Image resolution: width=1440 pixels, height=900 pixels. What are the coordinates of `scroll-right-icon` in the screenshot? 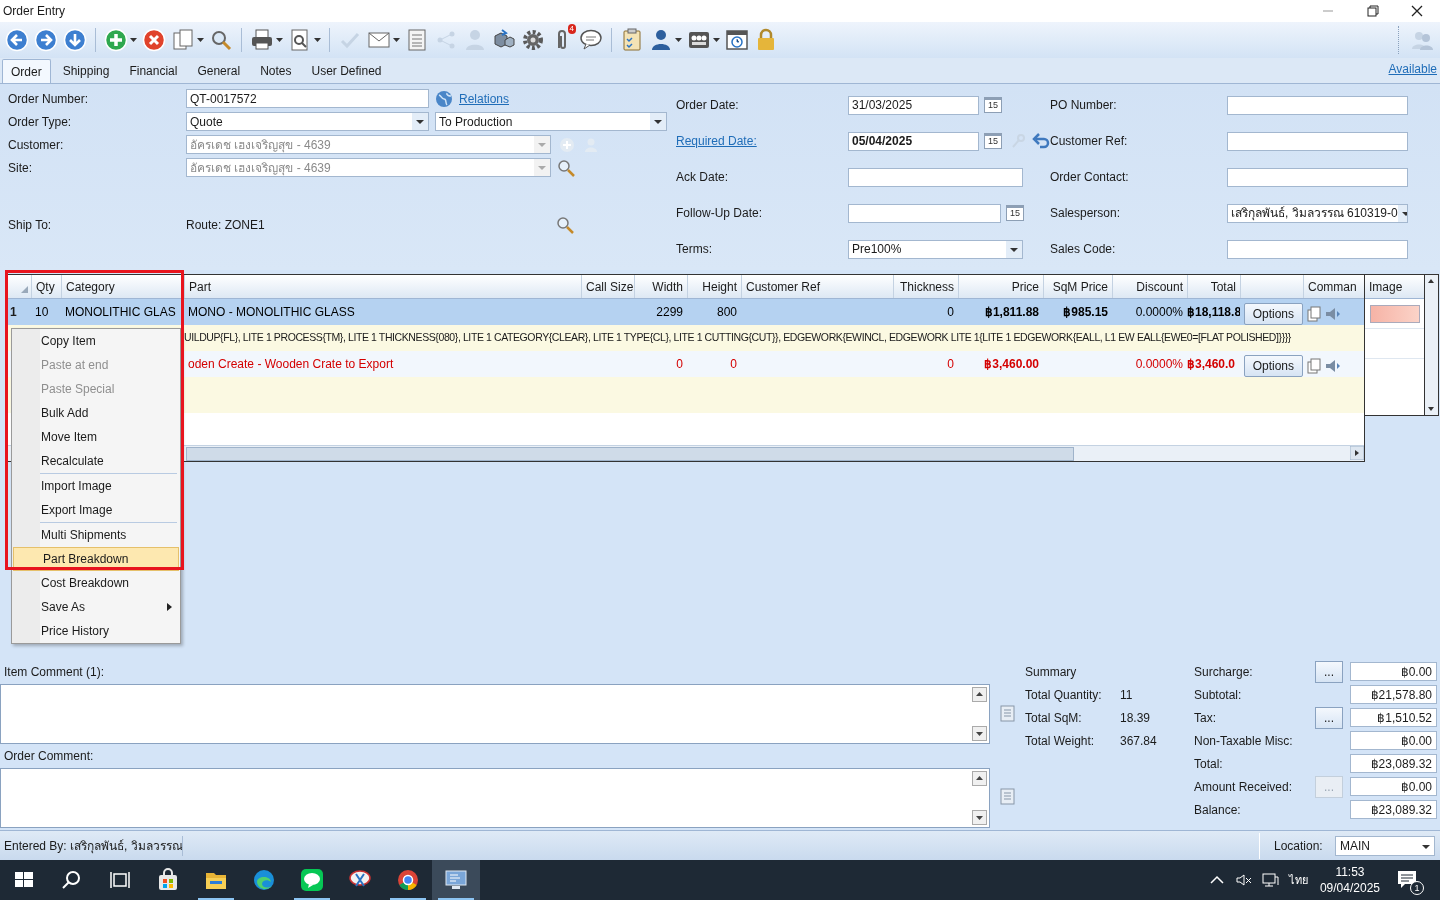 It's located at (1357, 453).